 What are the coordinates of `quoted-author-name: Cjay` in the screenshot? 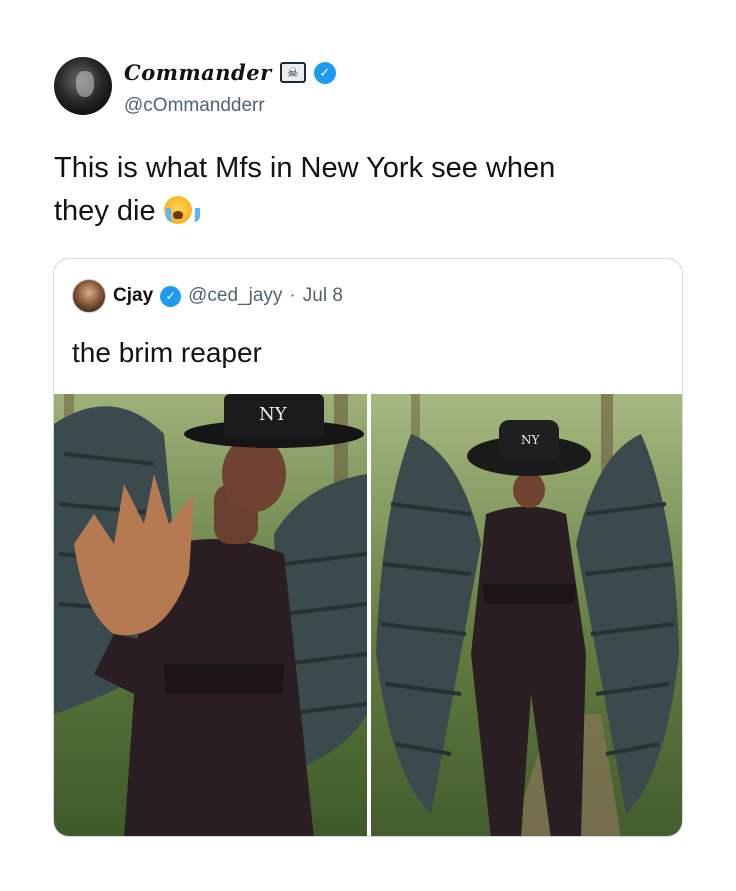 It's located at (133, 296).